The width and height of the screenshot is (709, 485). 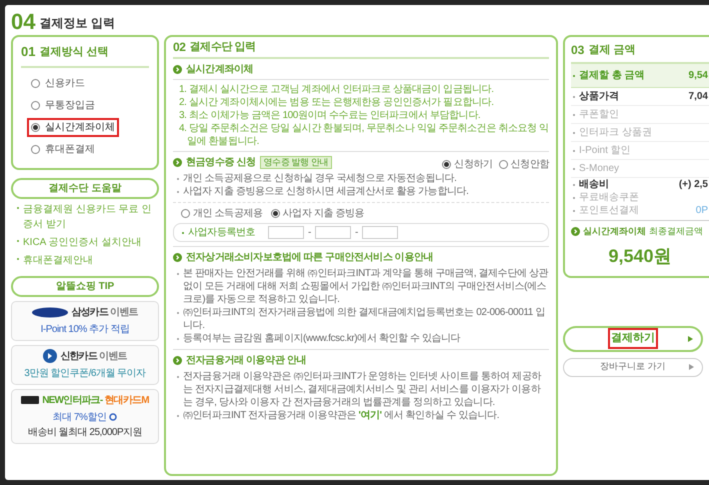 What do you see at coordinates (702, 210) in the screenshot?
I see `amount-value: 0P` at bounding box center [702, 210].